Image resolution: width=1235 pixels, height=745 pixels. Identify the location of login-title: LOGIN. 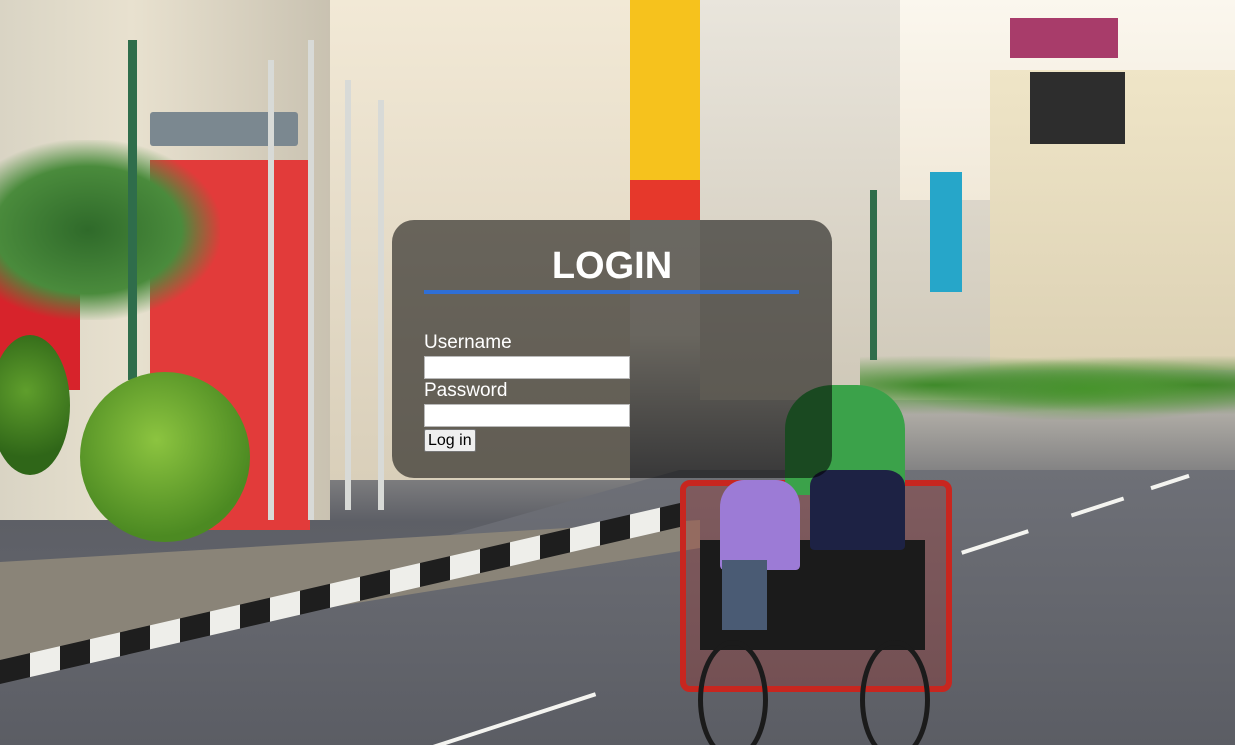
(612, 266).